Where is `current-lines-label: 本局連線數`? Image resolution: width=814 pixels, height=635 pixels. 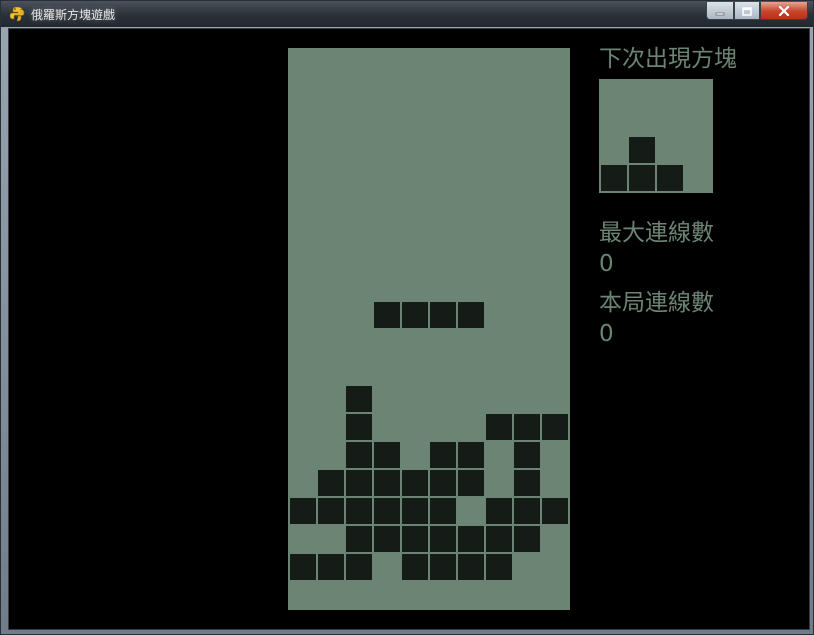
current-lines-label: 本局連線數 is located at coordinates (656, 303).